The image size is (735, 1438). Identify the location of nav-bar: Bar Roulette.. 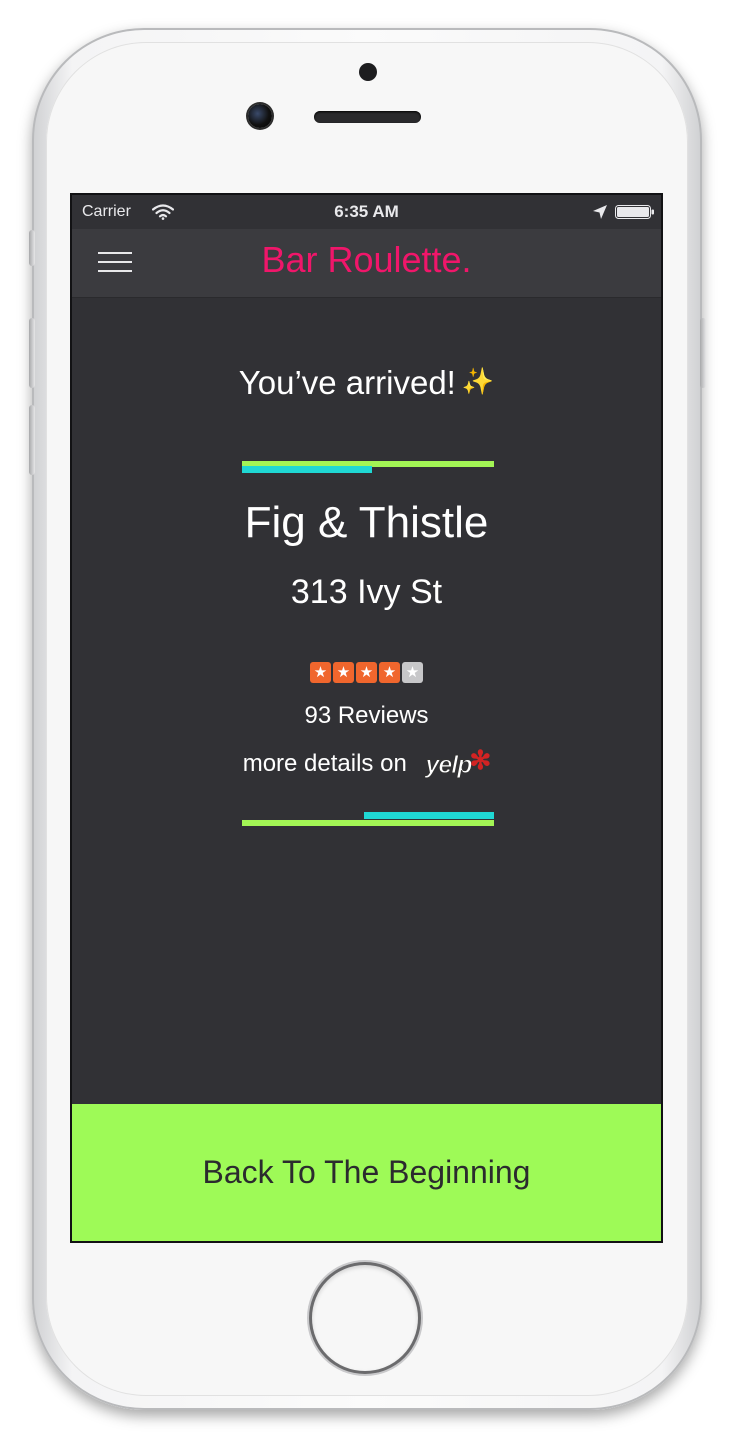
(366, 263).